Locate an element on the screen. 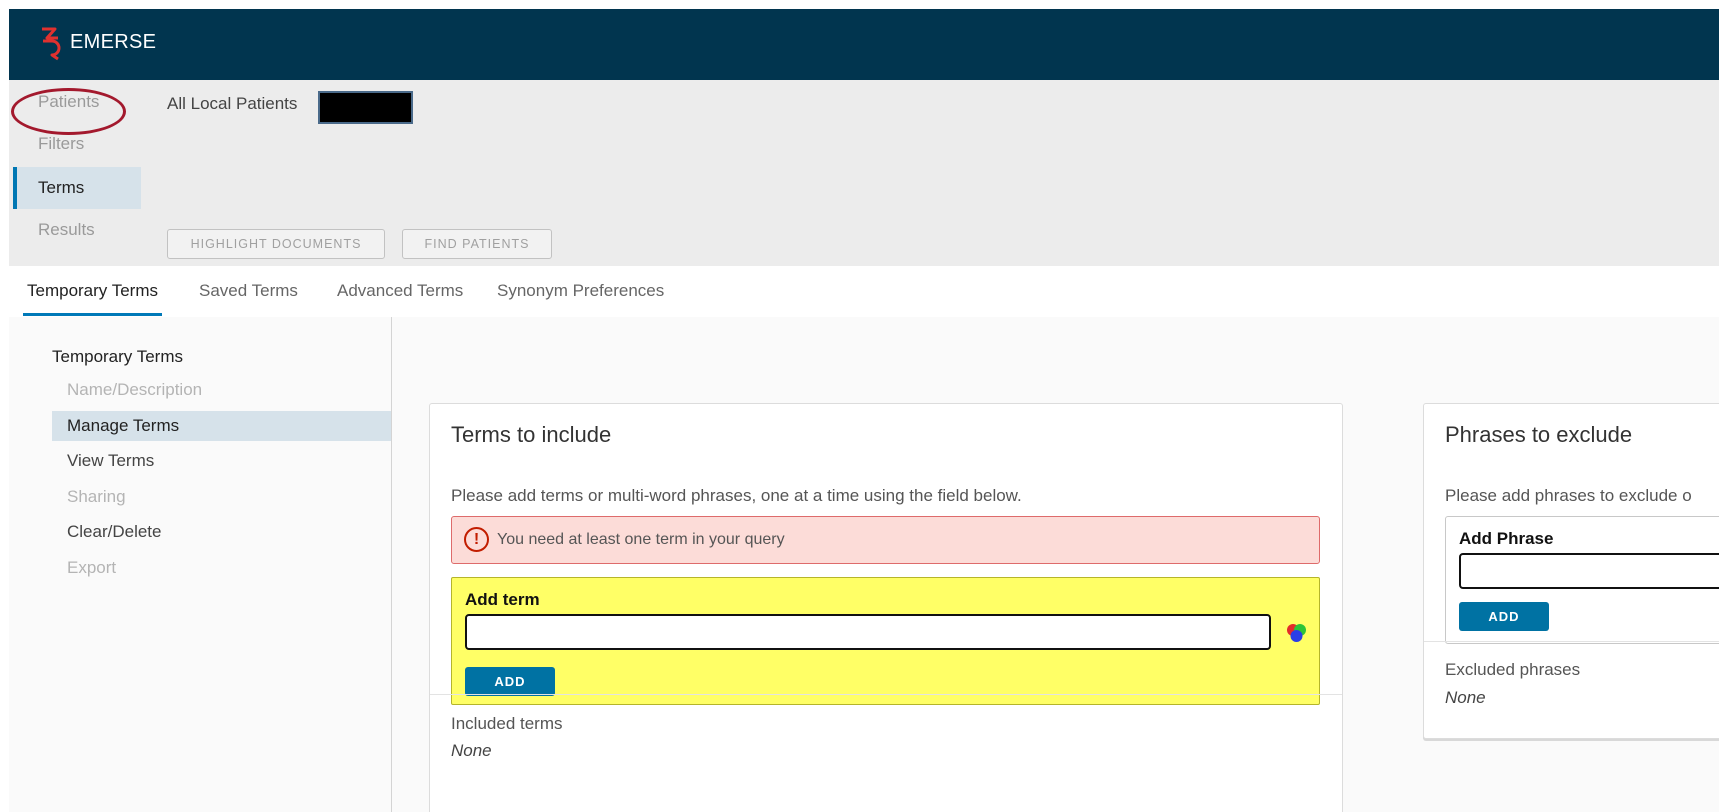 The image size is (1719, 812). alert-message: You need at least one term in your query is located at coordinates (641, 539).